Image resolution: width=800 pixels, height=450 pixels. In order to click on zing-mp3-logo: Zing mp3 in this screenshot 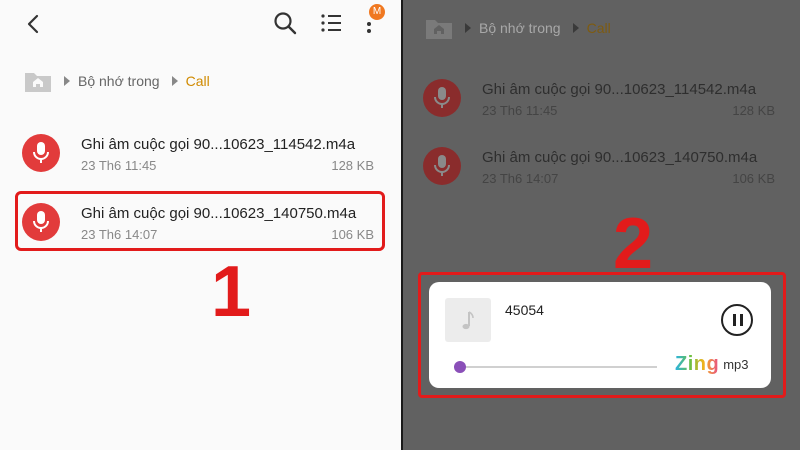, I will do `click(712, 364)`.